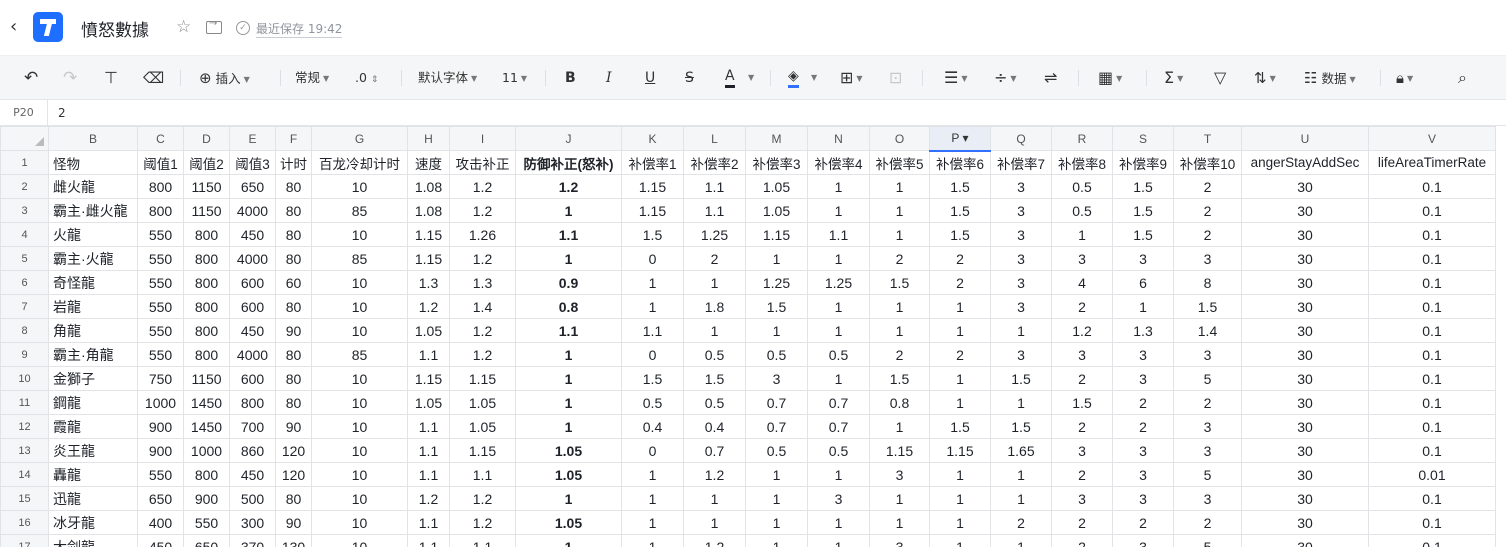 The height and width of the screenshot is (547, 1506). What do you see at coordinates (293, 282) in the screenshot?
I see `table-cell: 60` at bounding box center [293, 282].